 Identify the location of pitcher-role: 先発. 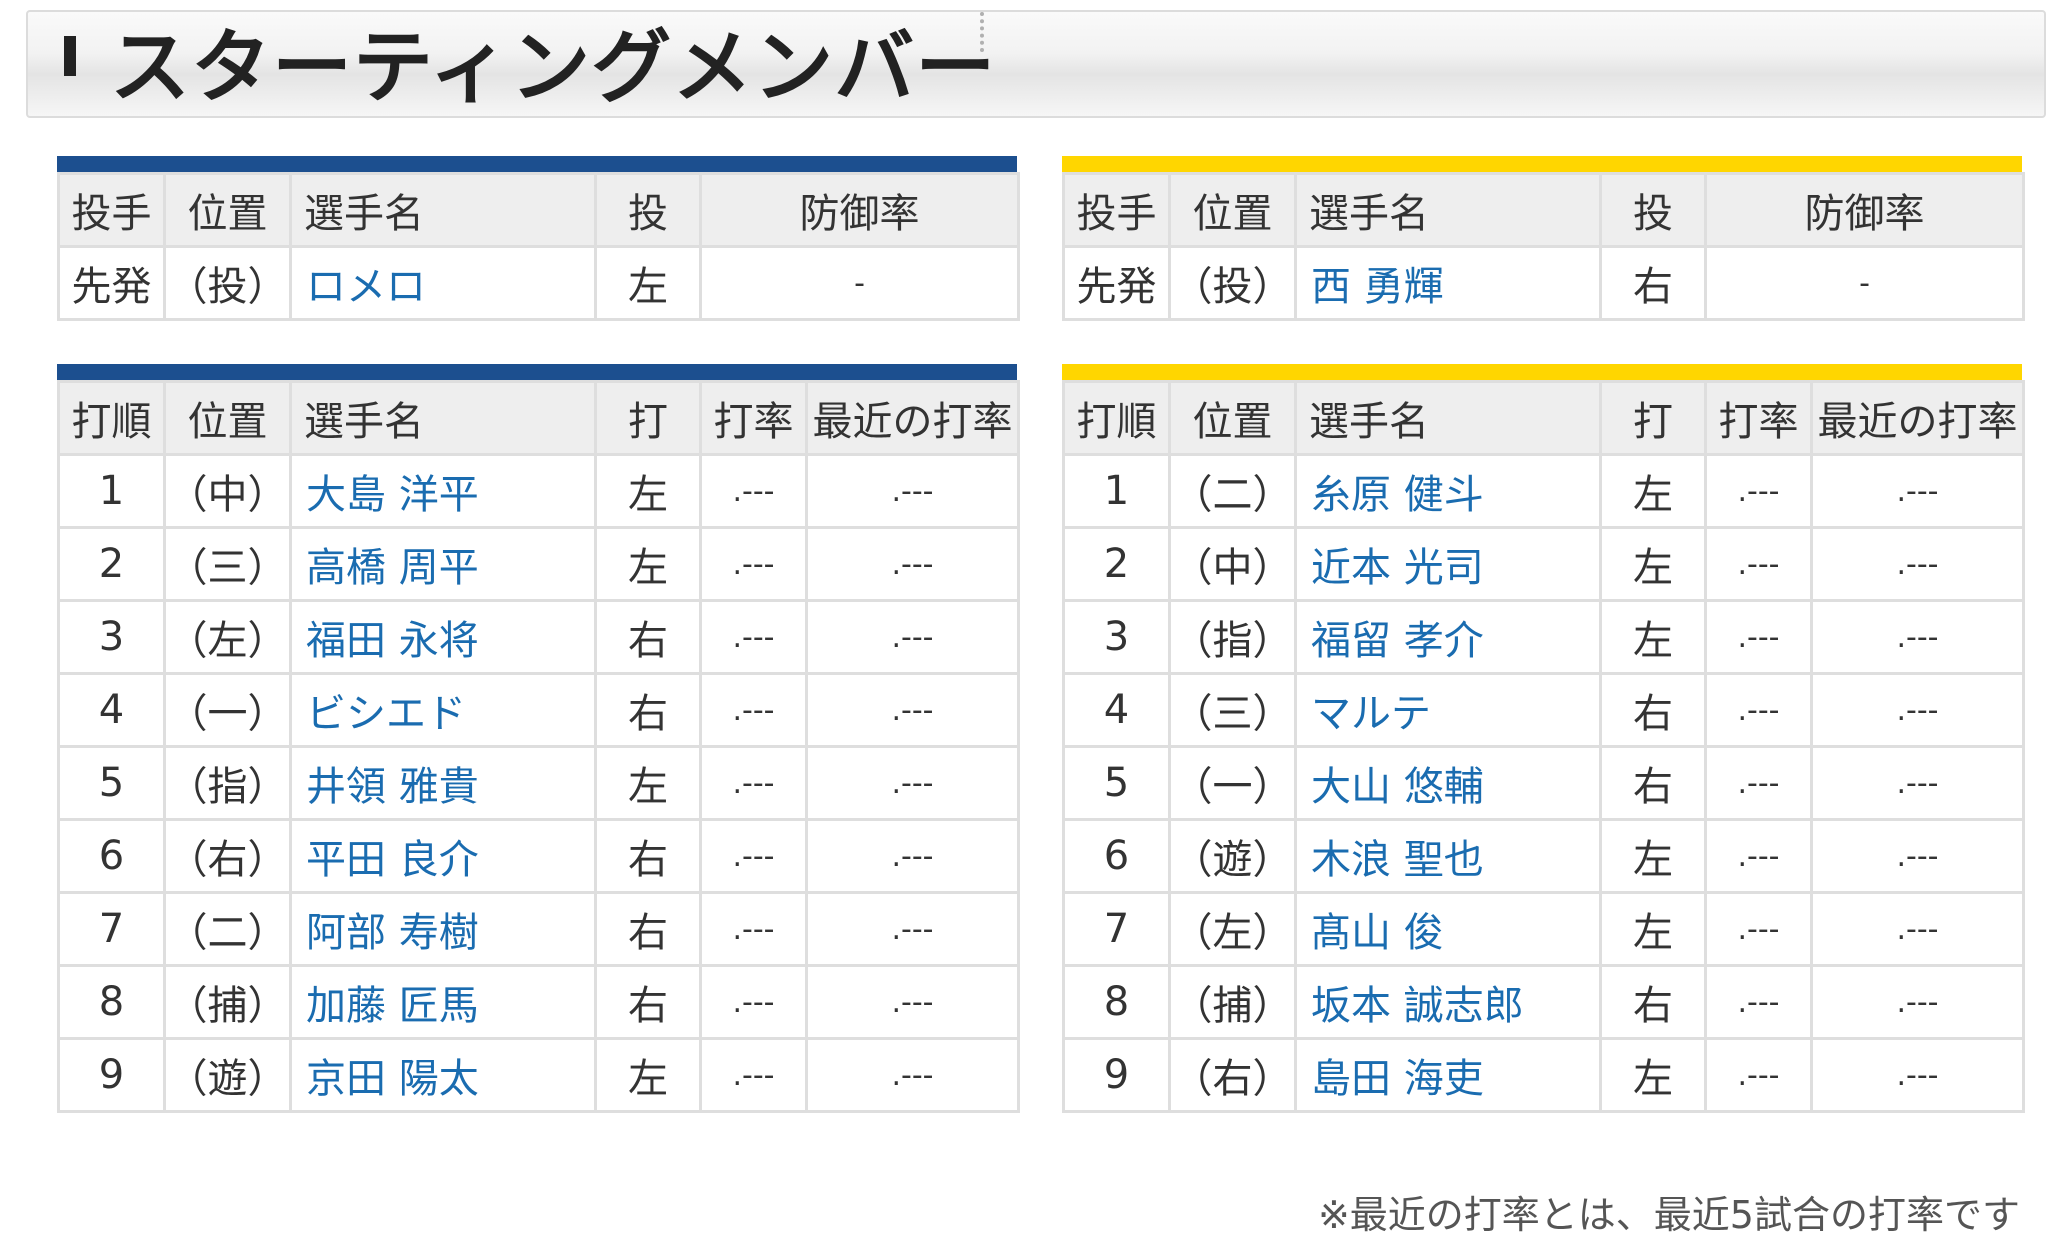
(1116, 283).